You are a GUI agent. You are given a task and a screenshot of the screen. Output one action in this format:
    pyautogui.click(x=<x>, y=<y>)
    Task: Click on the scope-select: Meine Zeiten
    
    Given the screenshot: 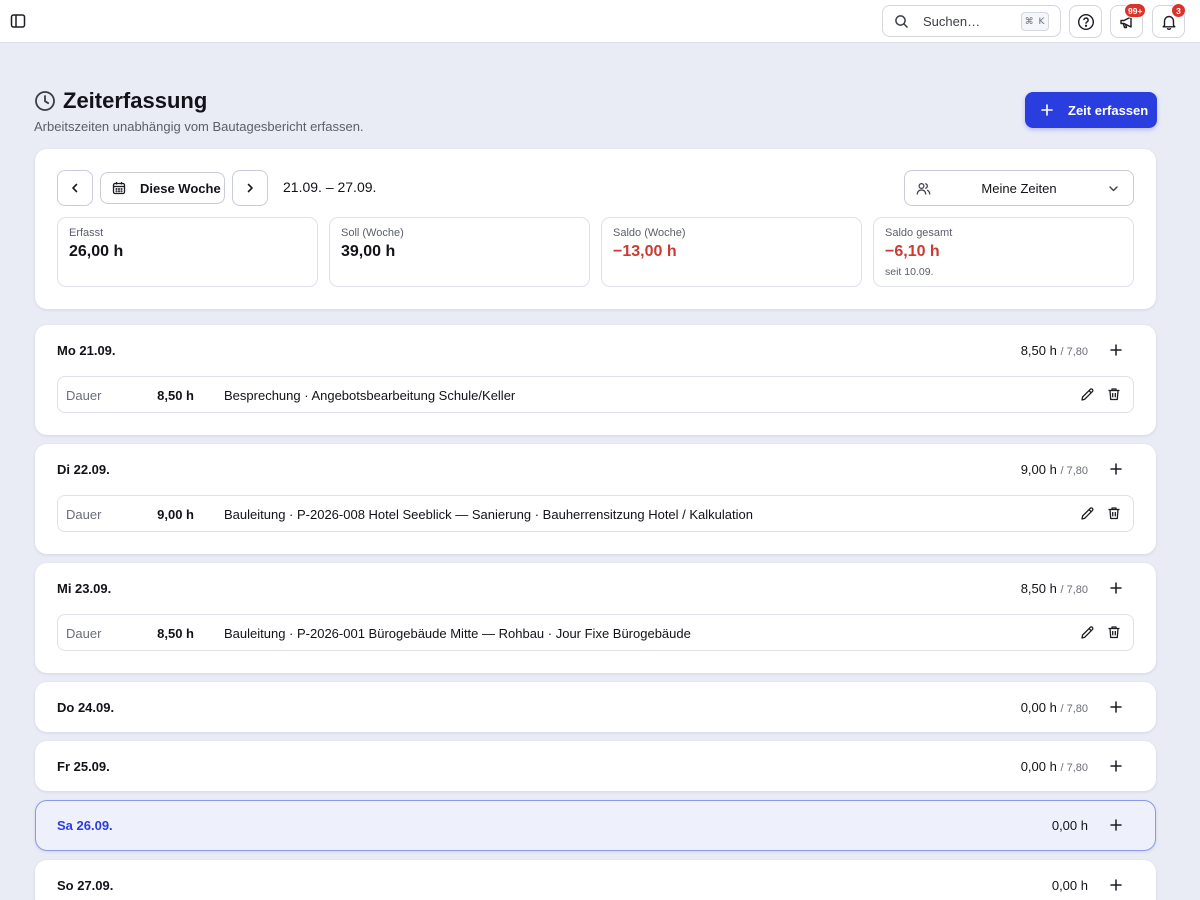 What is the action you would take?
    pyautogui.click(x=1019, y=188)
    